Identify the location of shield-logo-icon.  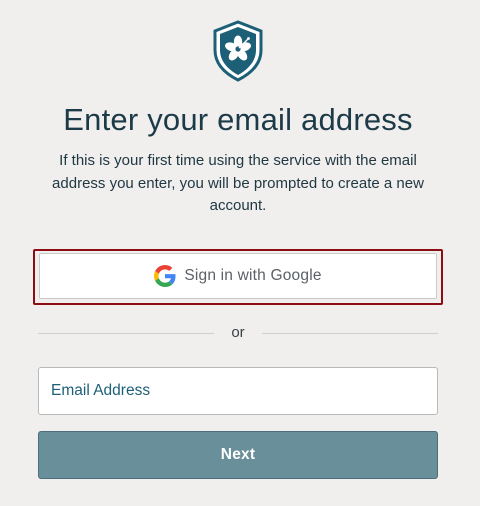
(238, 51).